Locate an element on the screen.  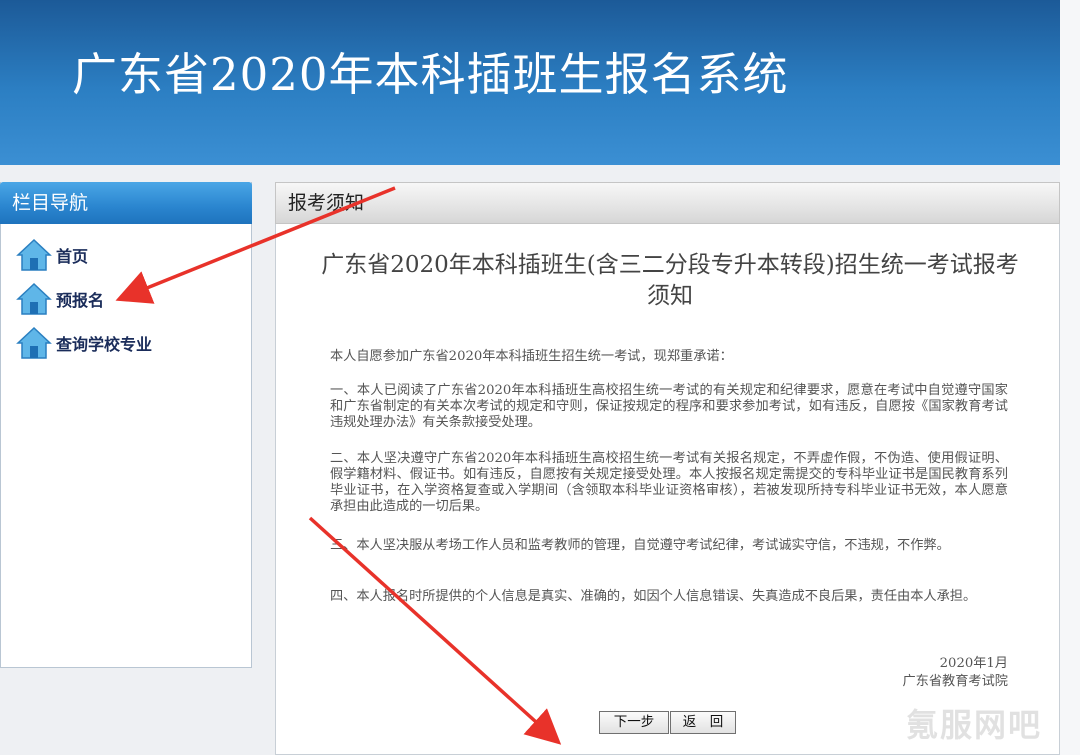
back-label: 返 回 is located at coordinates (703, 722).